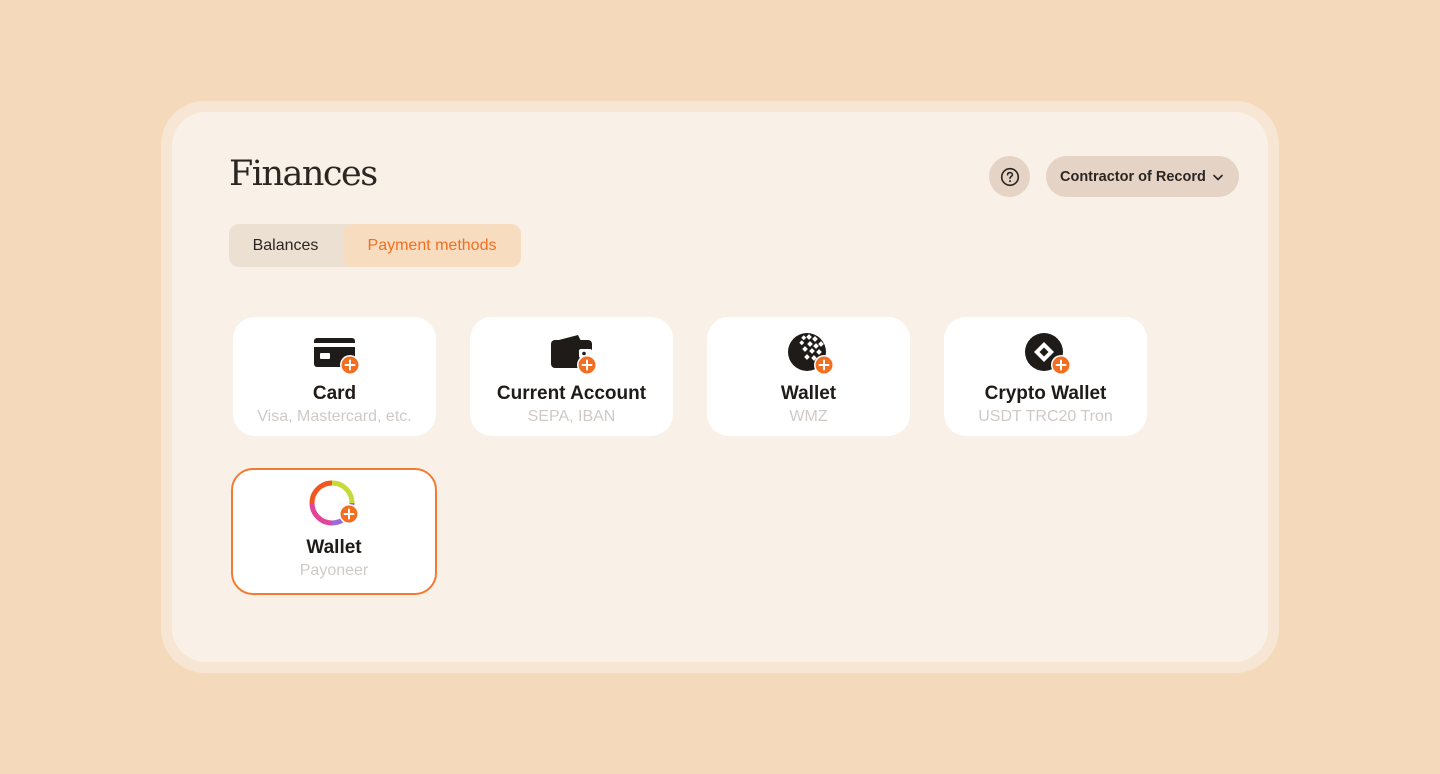 This screenshot has width=1440, height=774. I want to click on payment-method-current-account: Current Account SEPA, IBAN, so click(571, 376).